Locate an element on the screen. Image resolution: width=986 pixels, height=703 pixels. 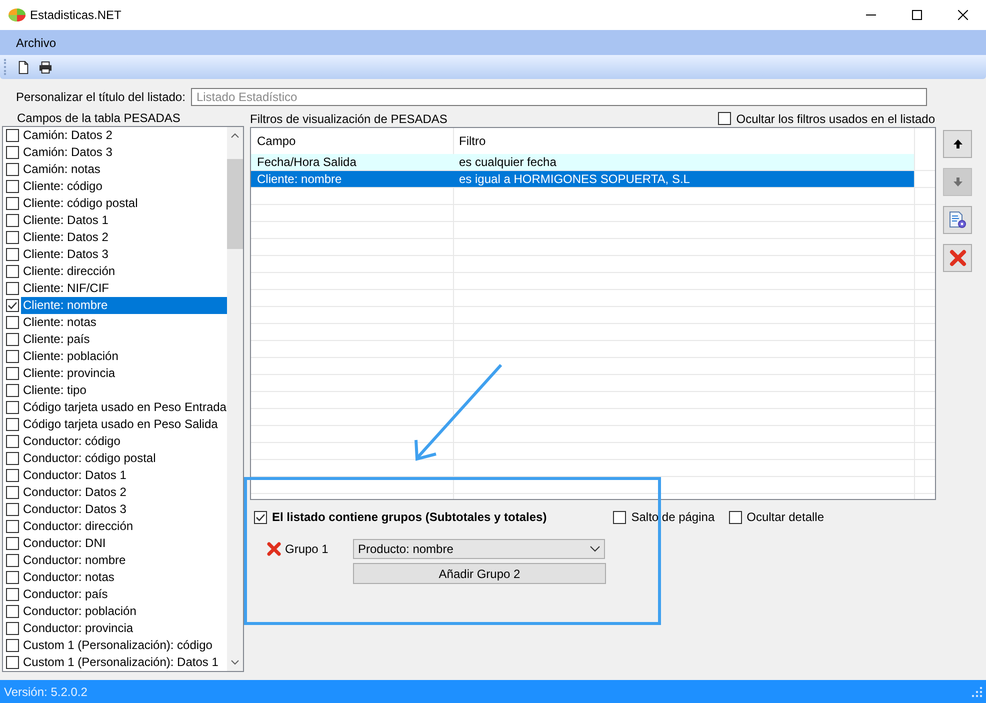
list-item: Cliente: código is located at coordinates (124, 186).